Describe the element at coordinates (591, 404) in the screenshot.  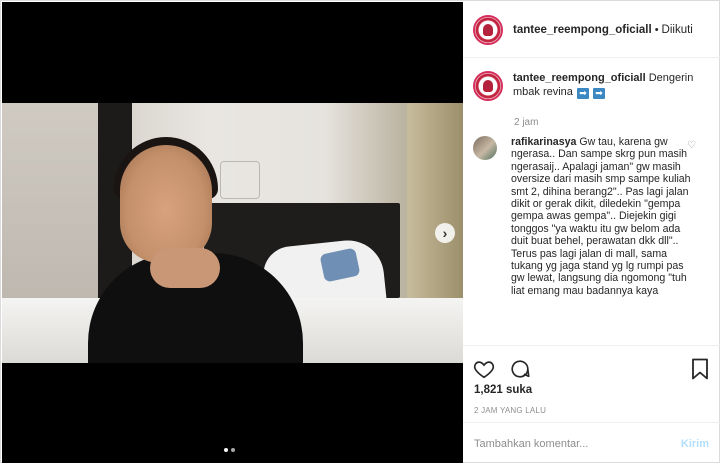
I see `post-actions: 1,821 suka 2 JAM YANG LALU Kirim` at that location.